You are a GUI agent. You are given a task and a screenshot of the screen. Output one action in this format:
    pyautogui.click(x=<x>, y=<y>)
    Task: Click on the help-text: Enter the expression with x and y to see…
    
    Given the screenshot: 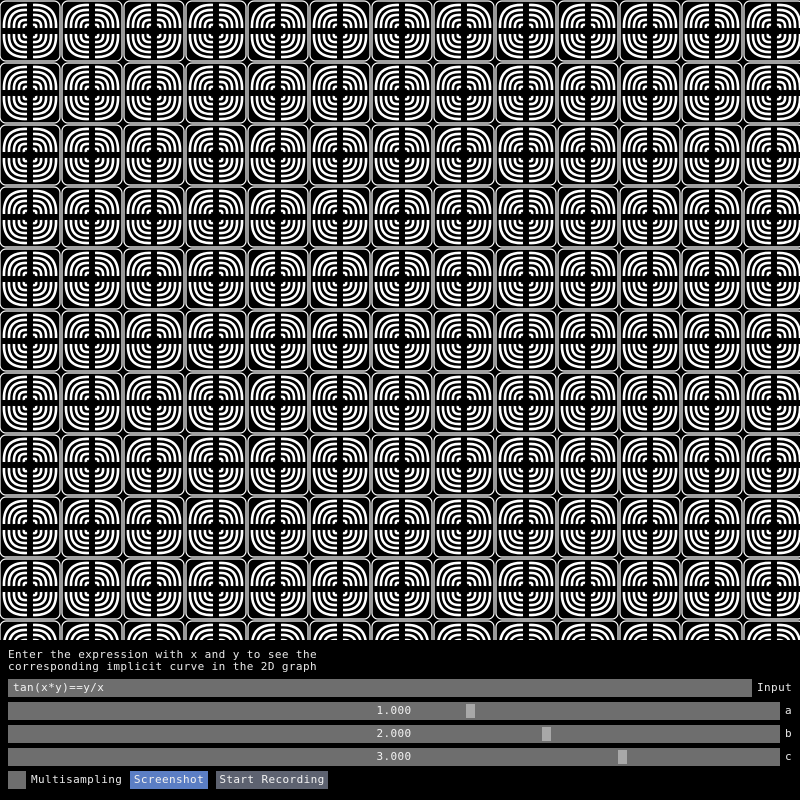 What is the action you would take?
    pyautogui.click(x=162, y=661)
    